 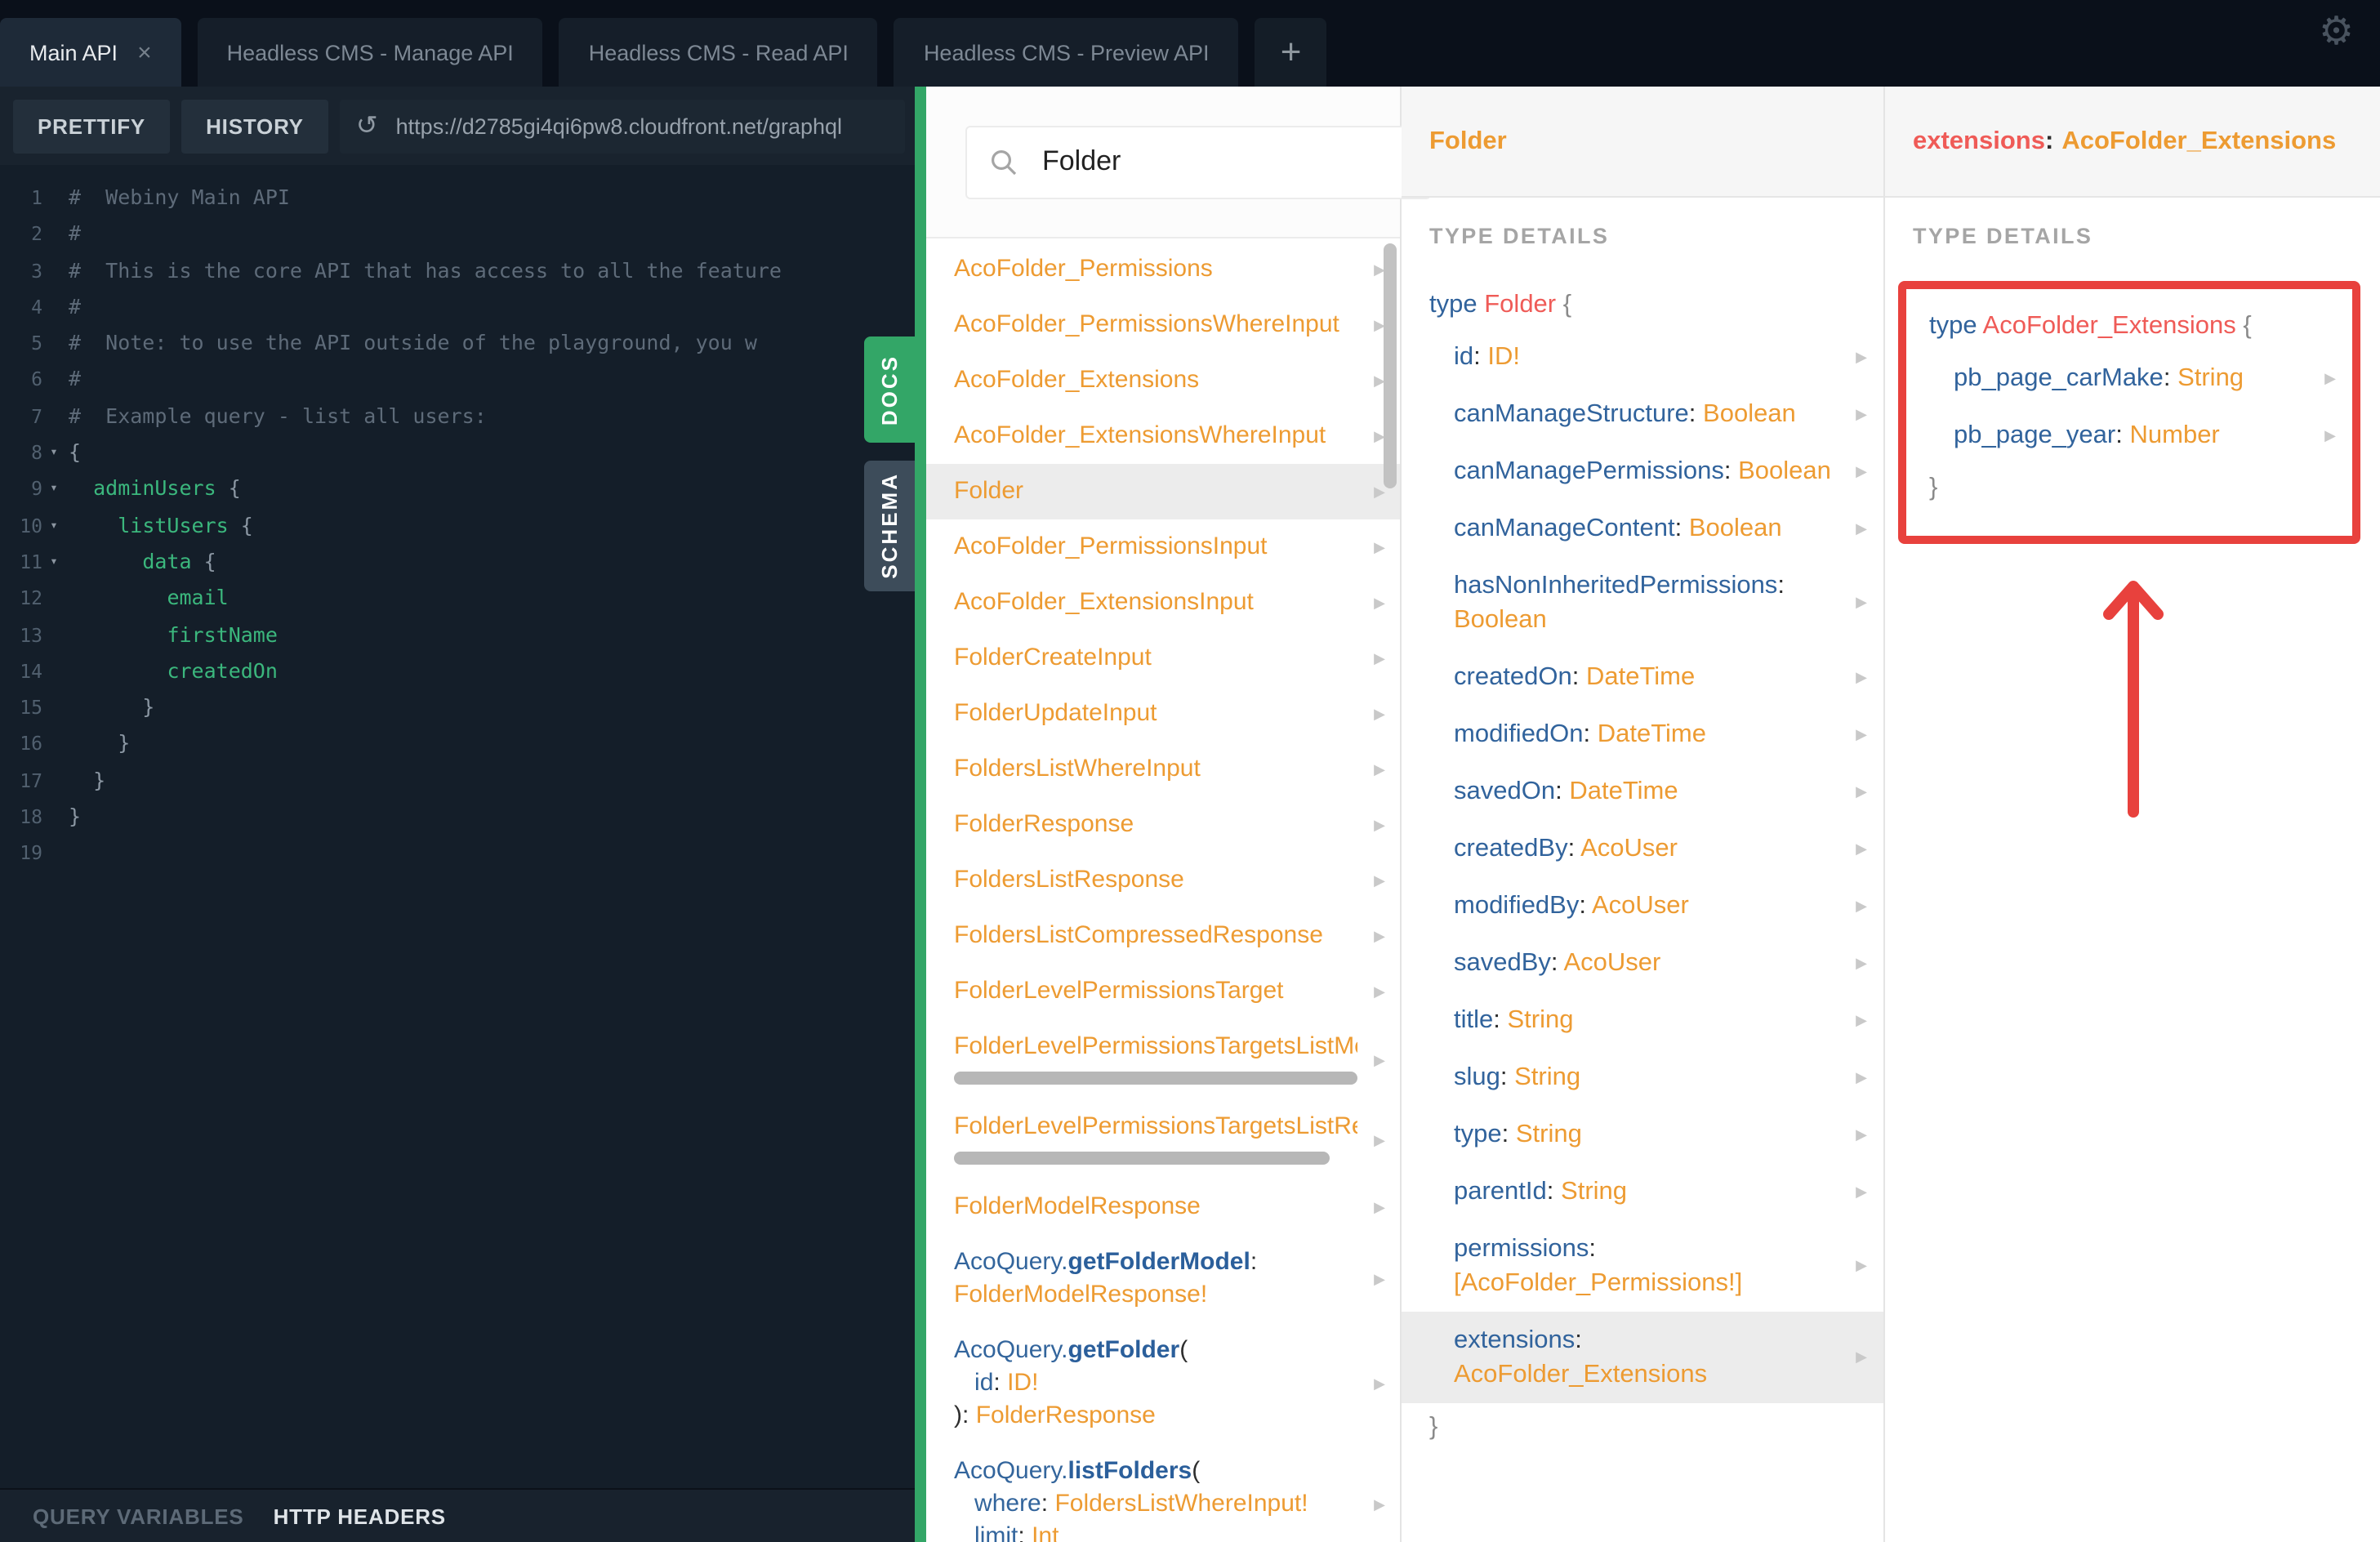 I want to click on api-tab: Headless CMS - Read API, so click(x=719, y=52).